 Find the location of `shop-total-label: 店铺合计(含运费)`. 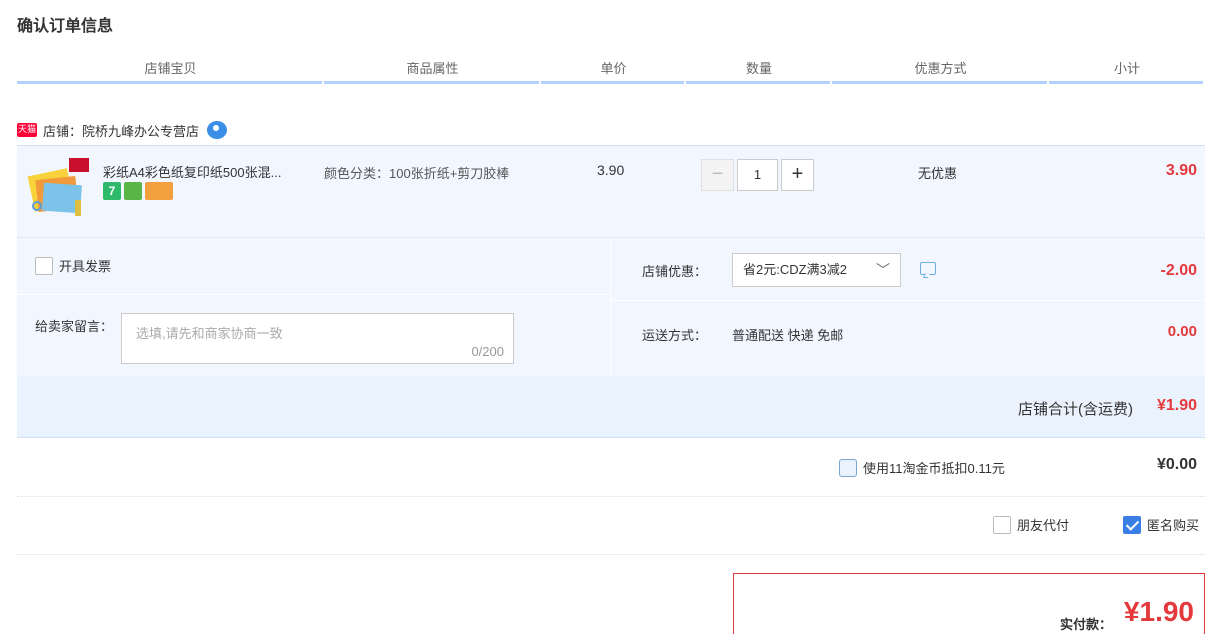

shop-total-label: 店铺合计(含运费) is located at coordinates (1075, 409).